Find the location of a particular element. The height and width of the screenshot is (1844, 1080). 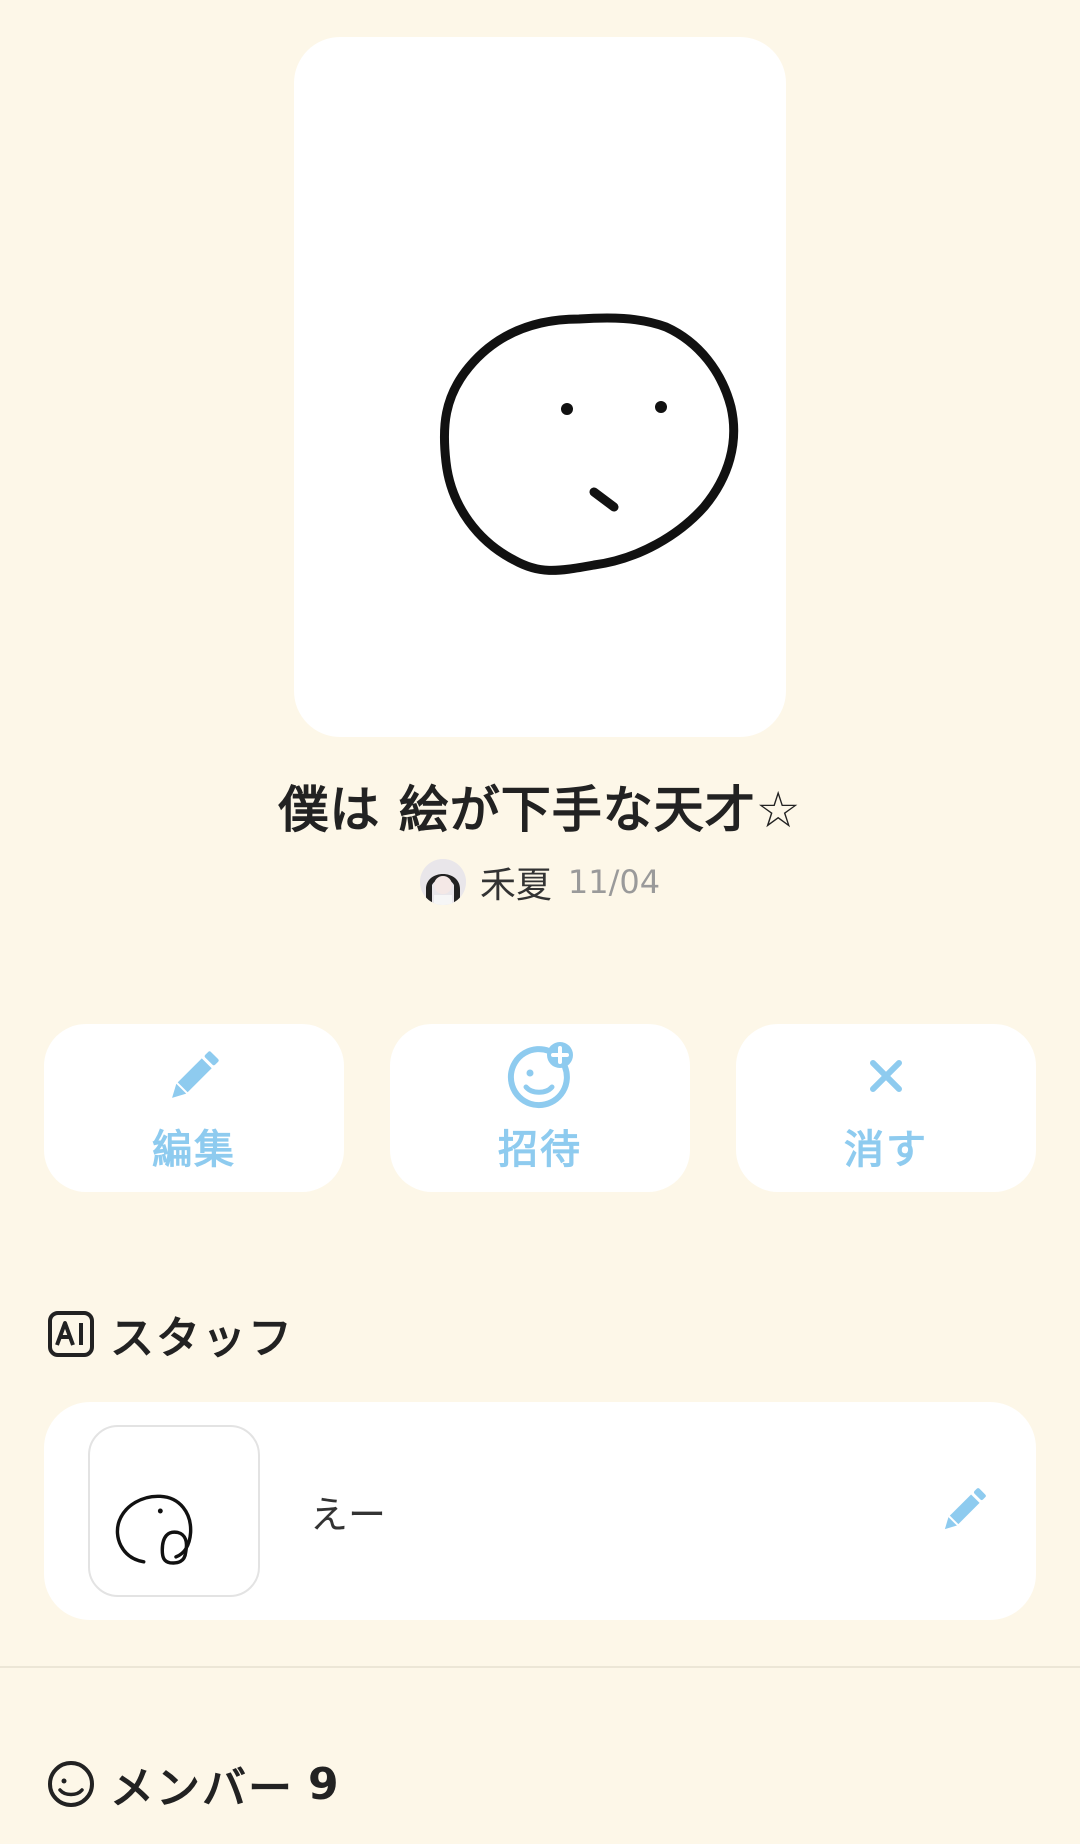

staff-section-title: スタッフ is located at coordinates (202, 1338).